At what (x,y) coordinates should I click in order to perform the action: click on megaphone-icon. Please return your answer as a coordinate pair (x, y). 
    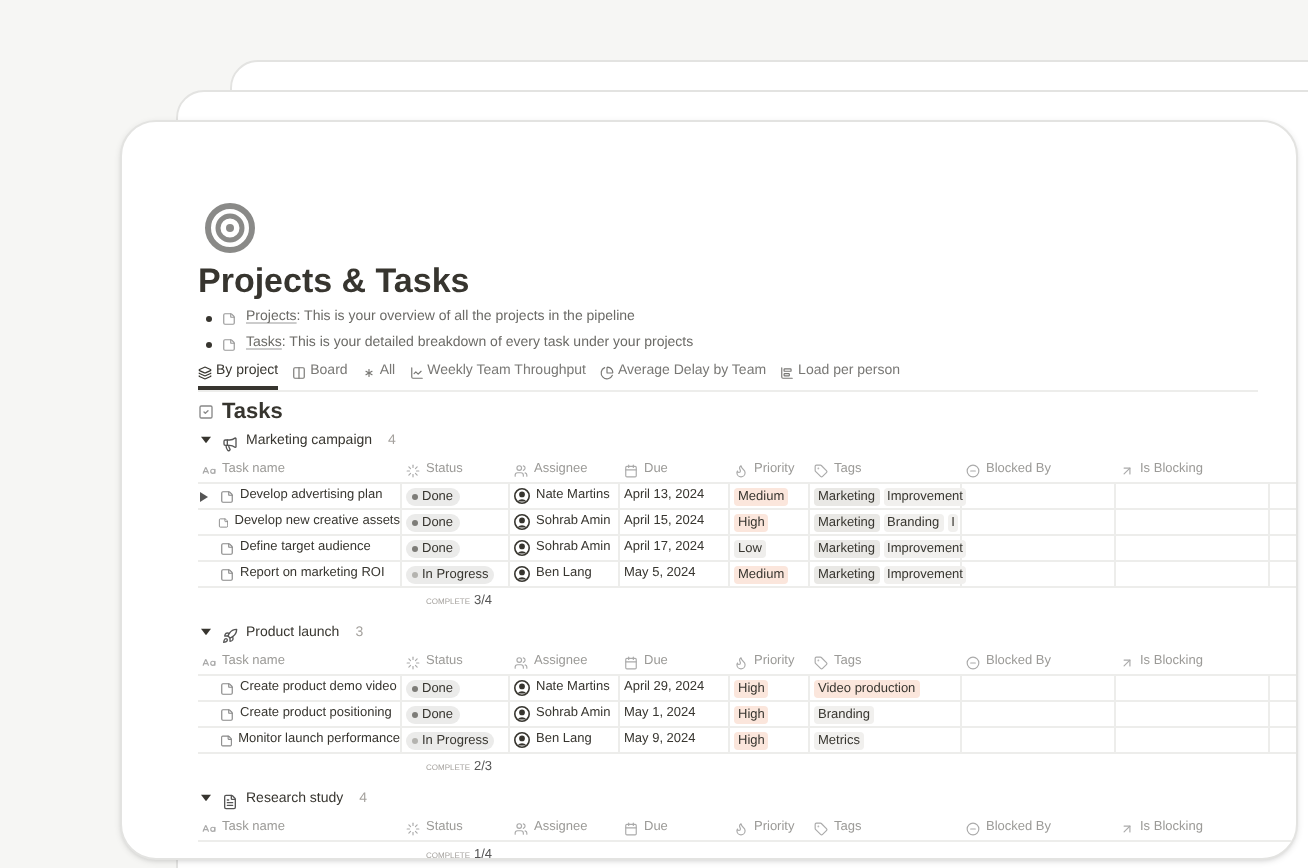
    Looking at the image, I should click on (230, 443).